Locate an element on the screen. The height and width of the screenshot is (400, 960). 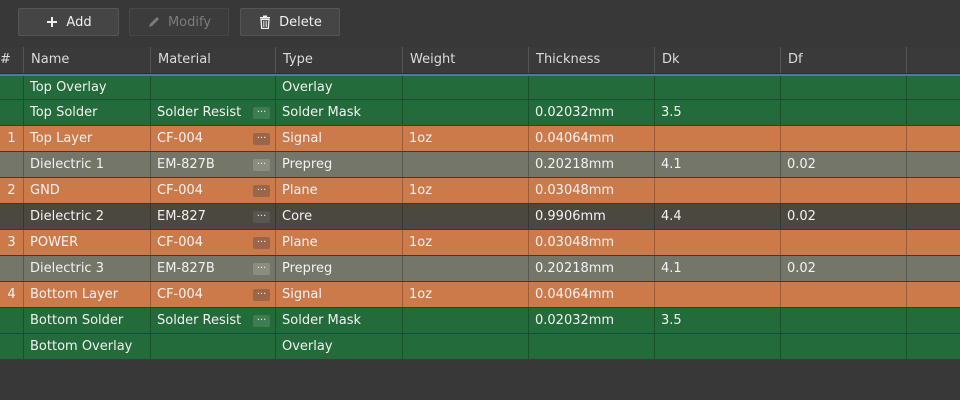
table-row: Dielectric 2 EM-827 ··· Core 0.9906mm 4.4 0.02 is located at coordinates (480, 217).